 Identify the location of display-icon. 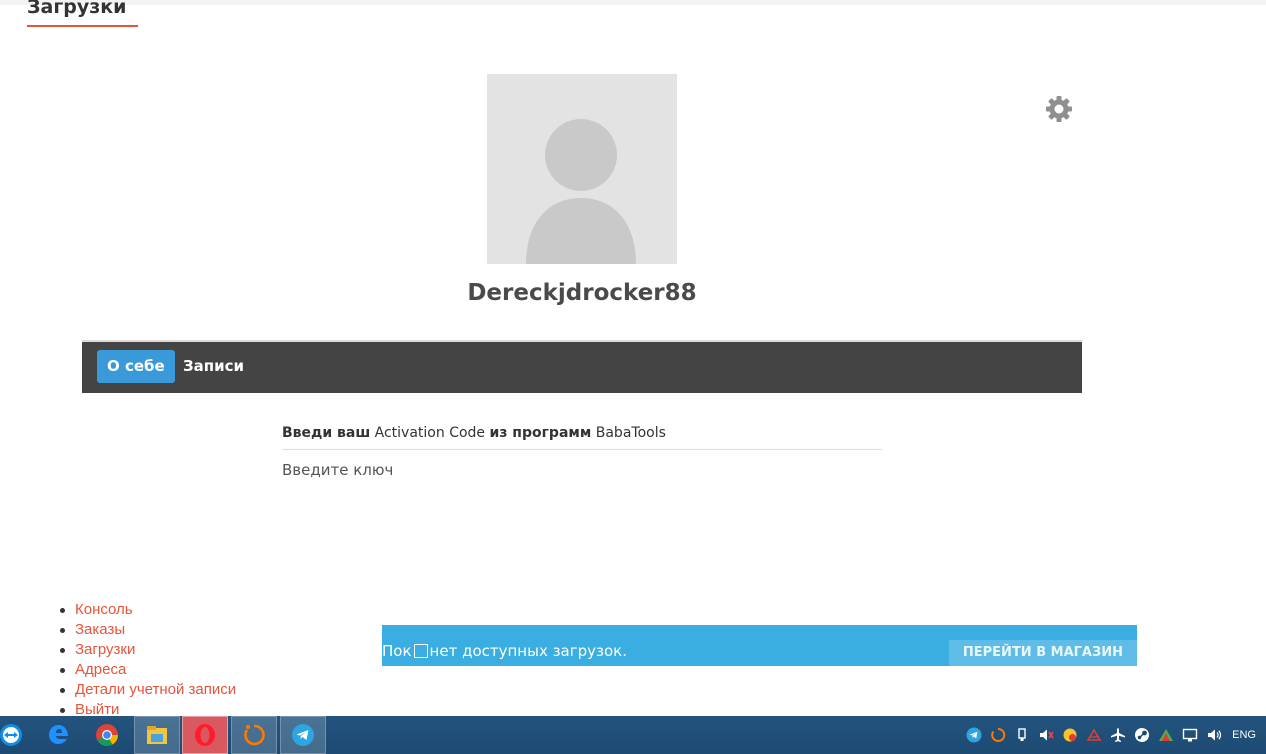
(1190, 735).